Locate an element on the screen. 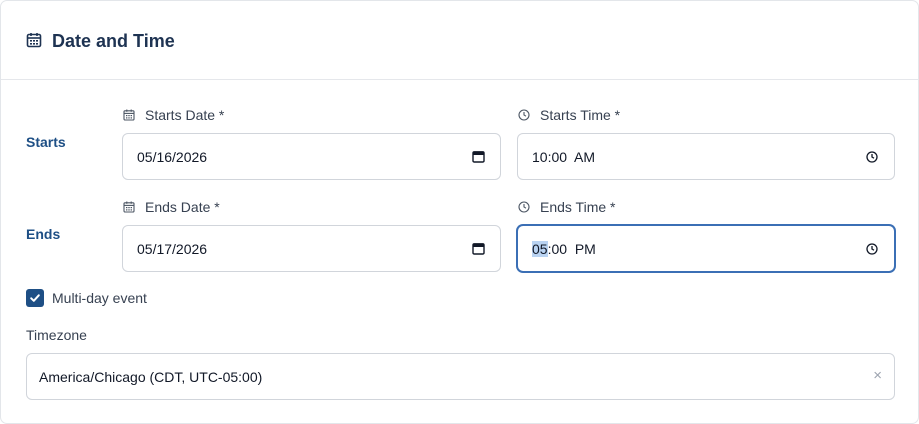  ends-time-rest: :00 PM is located at coordinates (571, 248).